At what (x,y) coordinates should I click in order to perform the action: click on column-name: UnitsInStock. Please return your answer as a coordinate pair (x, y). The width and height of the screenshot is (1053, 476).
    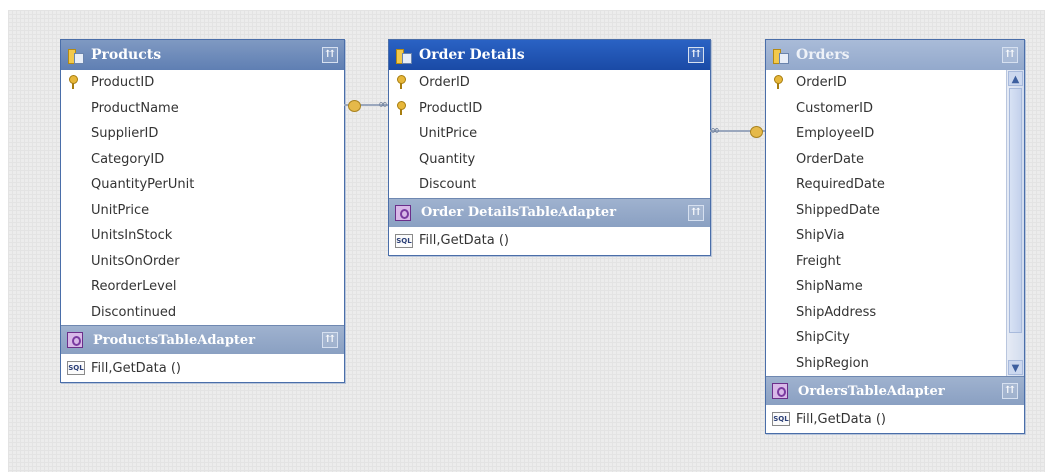
    Looking at the image, I should click on (132, 236).